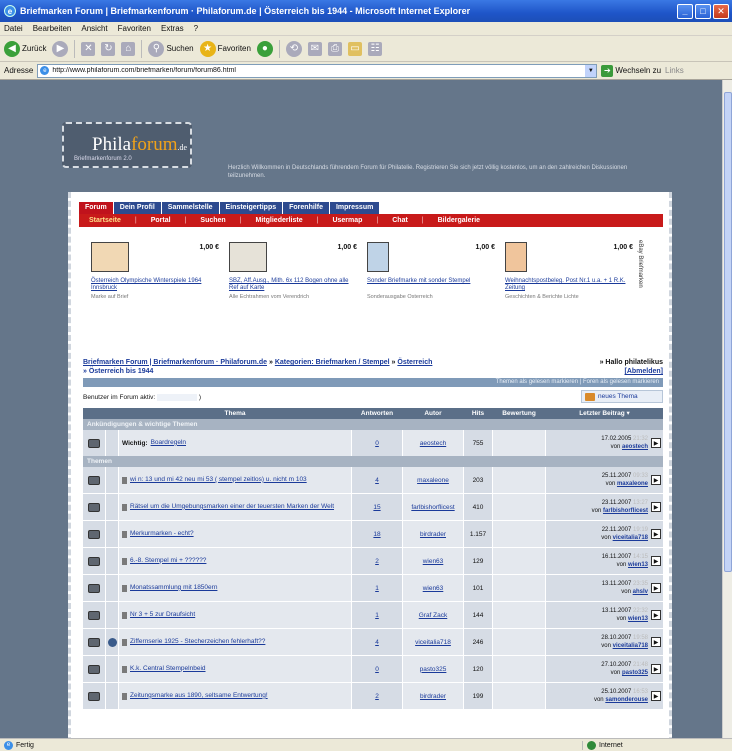  I want to click on author-link: viceitalia718, so click(433, 642).